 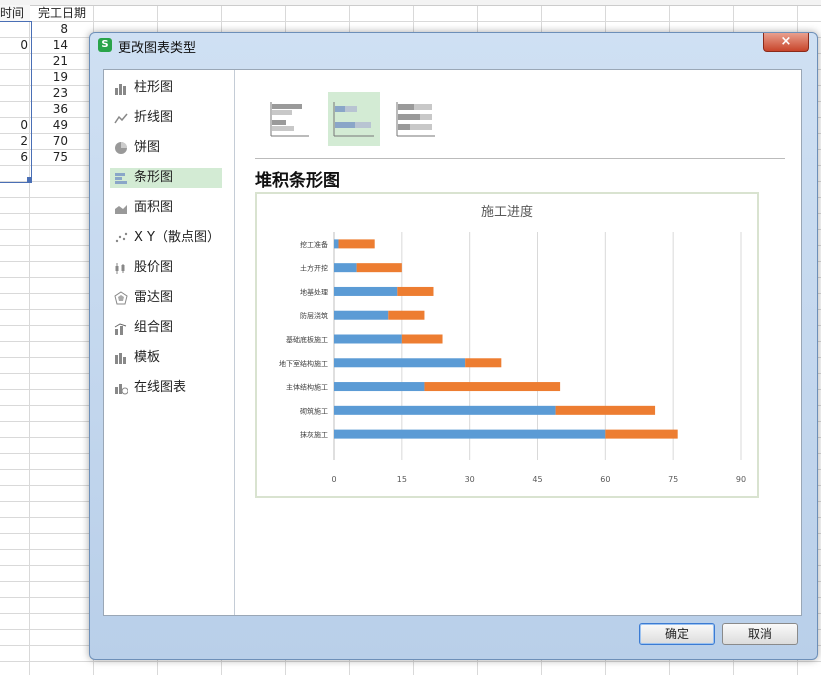 I want to click on area-chart-icon, so click(x=121, y=209).